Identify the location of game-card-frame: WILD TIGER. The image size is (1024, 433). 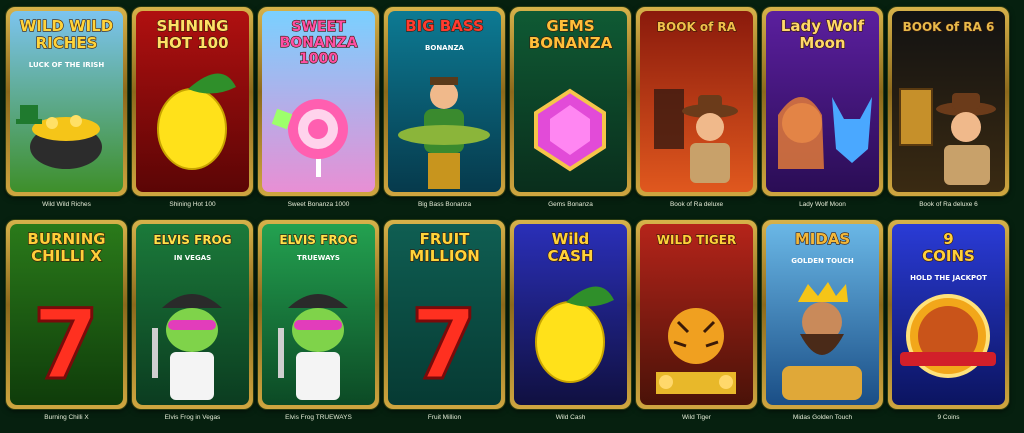
(696, 314).